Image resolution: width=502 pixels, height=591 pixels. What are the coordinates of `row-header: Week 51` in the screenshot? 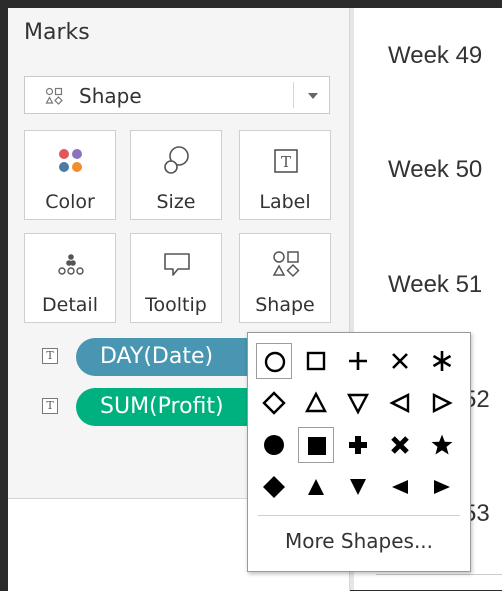 It's located at (435, 284).